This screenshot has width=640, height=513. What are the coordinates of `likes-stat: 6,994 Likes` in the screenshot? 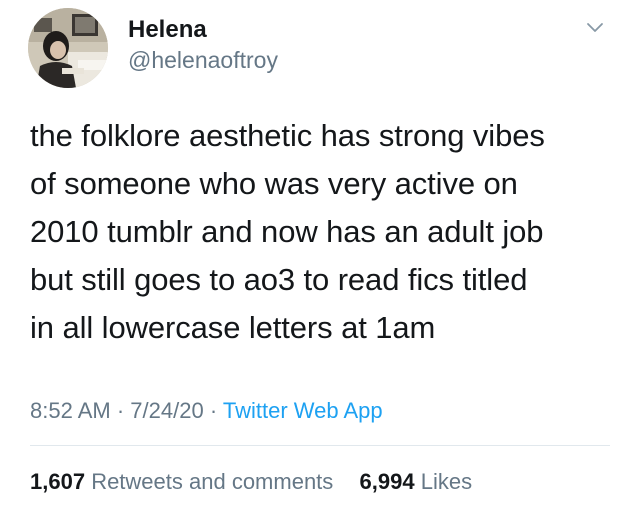 It's located at (416, 481).